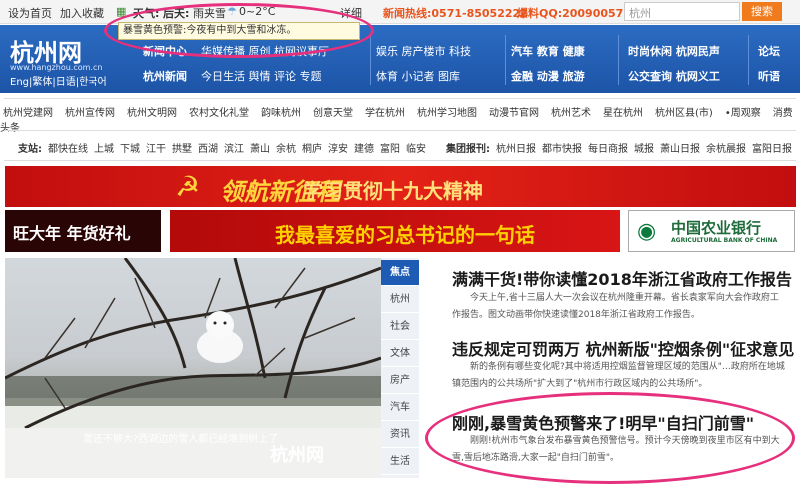 This screenshot has width=800, height=491. What do you see at coordinates (623, 348) in the screenshot?
I see `news-title-2: 违反规定可罚两万 杭州新版"控烟条例"征求意见` at bounding box center [623, 348].